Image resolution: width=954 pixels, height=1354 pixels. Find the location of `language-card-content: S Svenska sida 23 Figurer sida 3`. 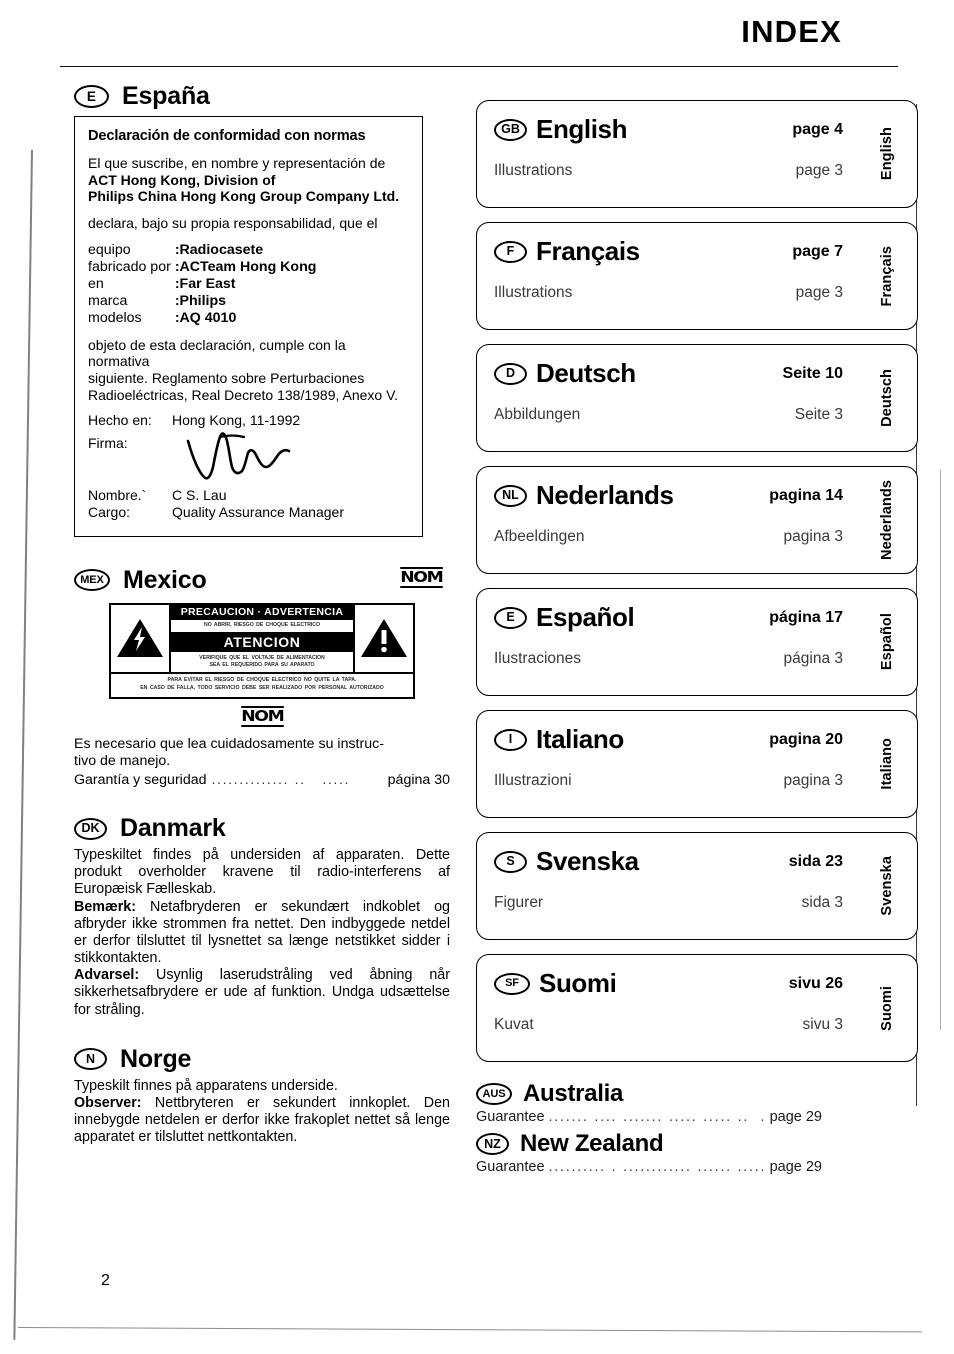

language-card-content: S Svenska sida 23 Figurer sida 3 is located at coordinates (667, 886).